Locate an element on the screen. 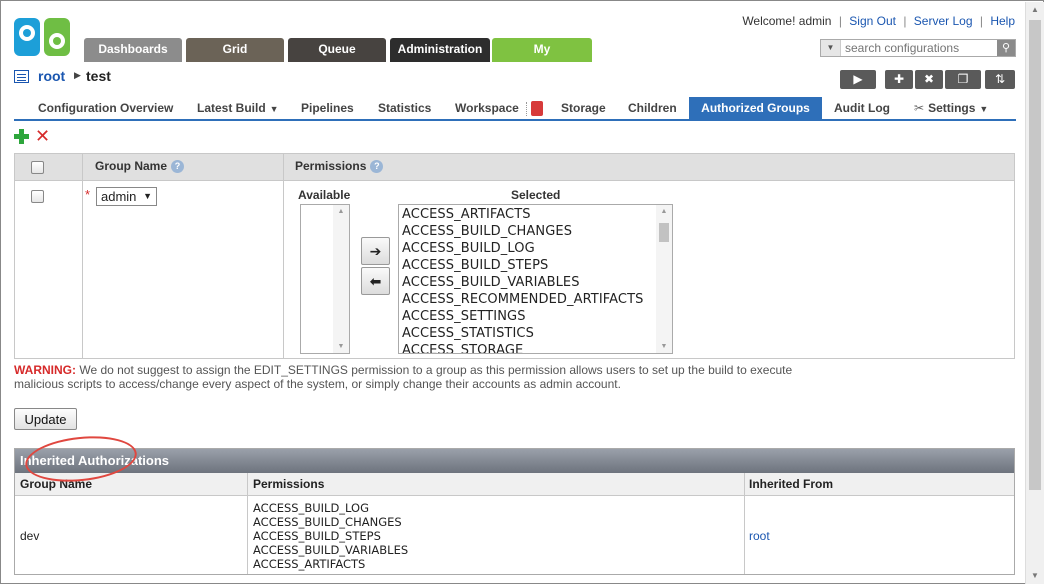  group-name-header: Group Name? is located at coordinates (140, 166).